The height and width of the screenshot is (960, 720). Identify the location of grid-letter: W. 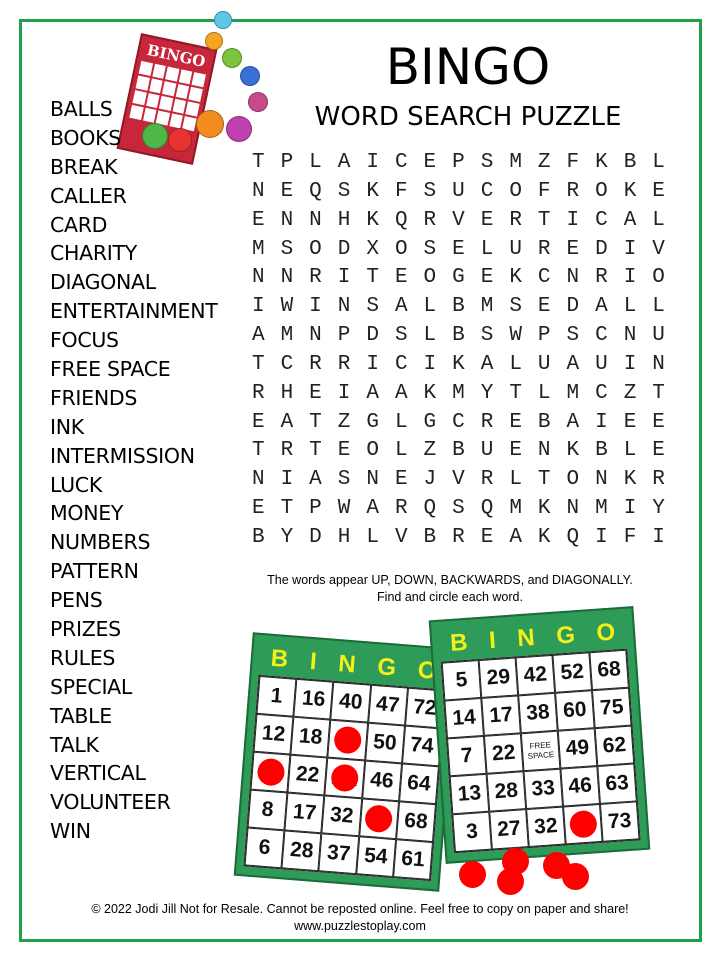
(515, 336).